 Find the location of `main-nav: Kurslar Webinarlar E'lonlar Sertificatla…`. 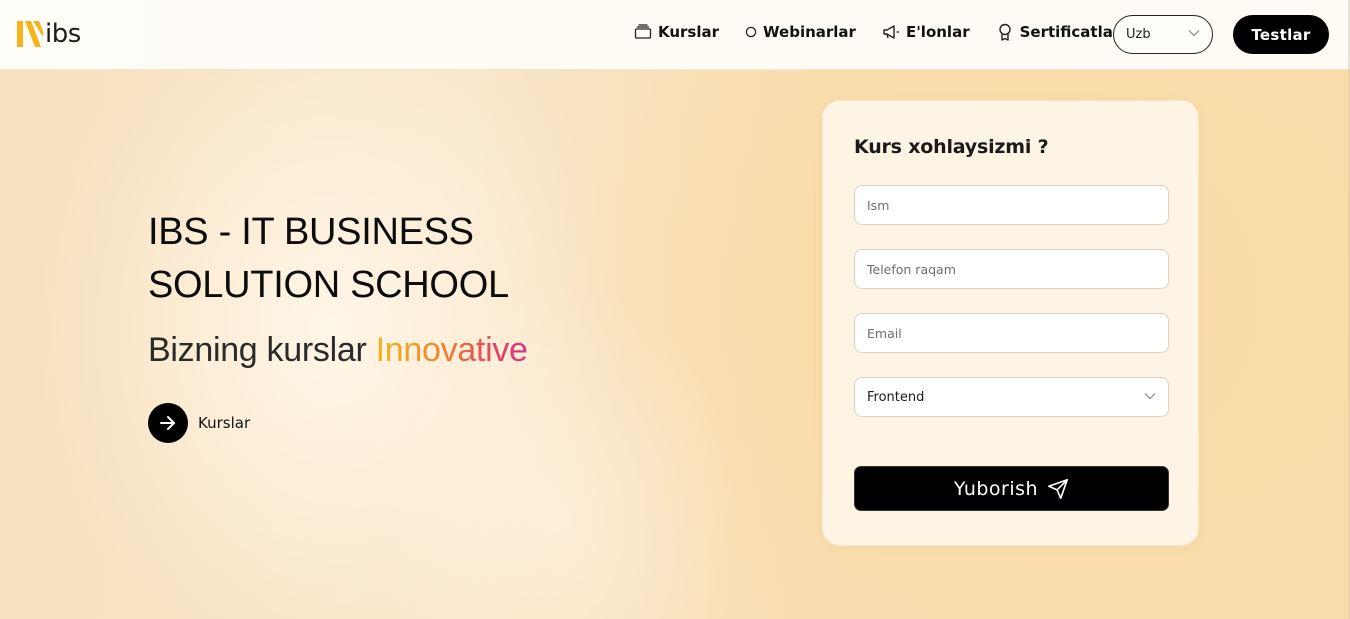

main-nav: Kurslar Webinarlar E'lonlar Sertificatla… is located at coordinates (877, 32).